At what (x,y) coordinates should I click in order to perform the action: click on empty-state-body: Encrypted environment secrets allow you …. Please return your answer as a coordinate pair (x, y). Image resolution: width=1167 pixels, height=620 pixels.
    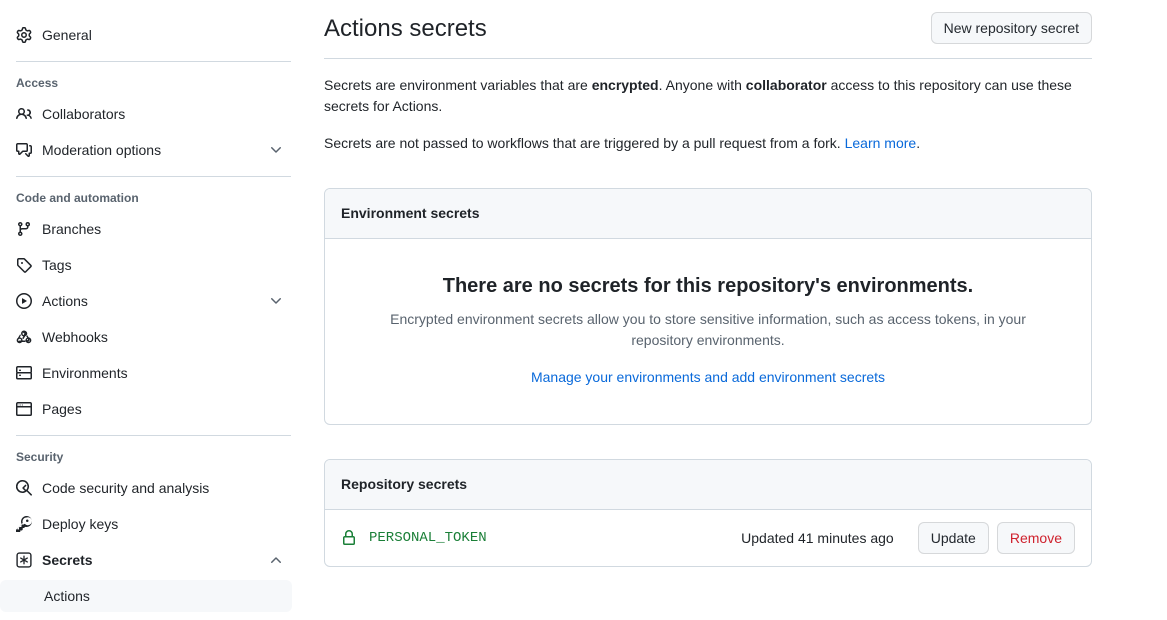
    Looking at the image, I should click on (708, 329).